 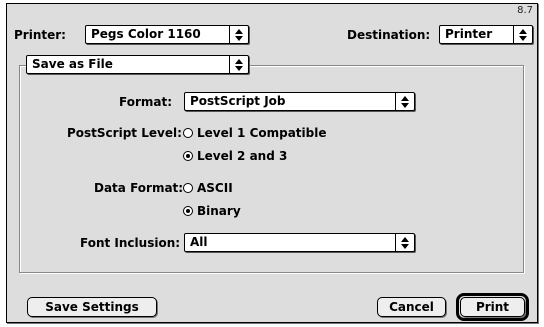 What do you see at coordinates (299, 101) in the screenshot?
I see `format-popup: PostScript Job` at bounding box center [299, 101].